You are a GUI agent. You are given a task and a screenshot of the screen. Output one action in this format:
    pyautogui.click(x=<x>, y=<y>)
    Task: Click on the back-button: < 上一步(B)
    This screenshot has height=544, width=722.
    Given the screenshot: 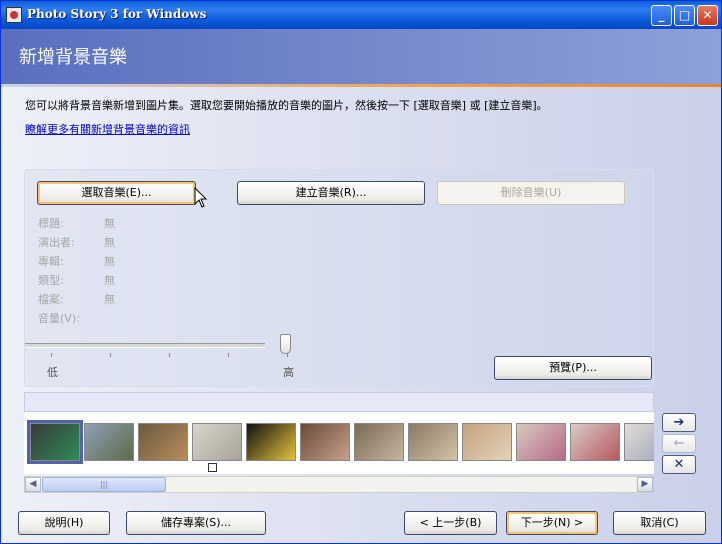 What is the action you would take?
    pyautogui.click(x=450, y=523)
    